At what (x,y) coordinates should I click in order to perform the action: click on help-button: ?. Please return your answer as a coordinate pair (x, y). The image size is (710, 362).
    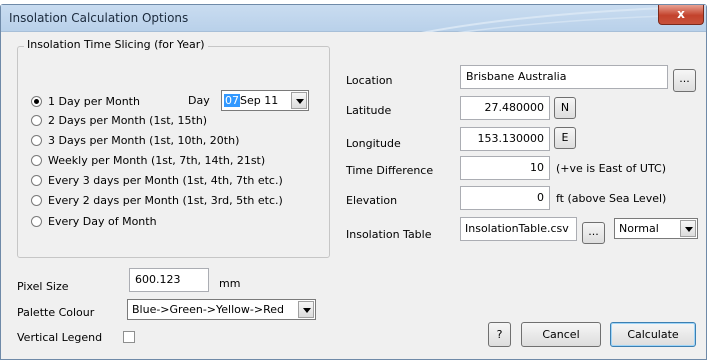
    Looking at the image, I should click on (499, 334).